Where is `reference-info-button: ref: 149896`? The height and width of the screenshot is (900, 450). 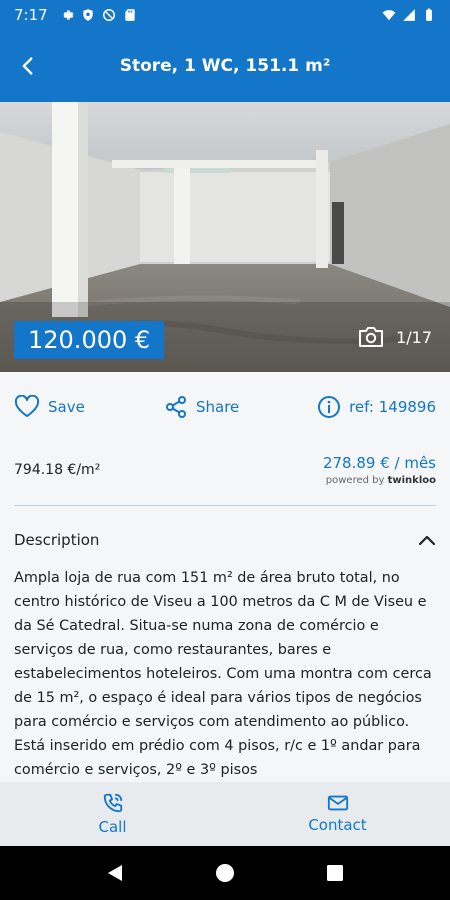 reference-info-button: ref: 149896 is located at coordinates (376, 407).